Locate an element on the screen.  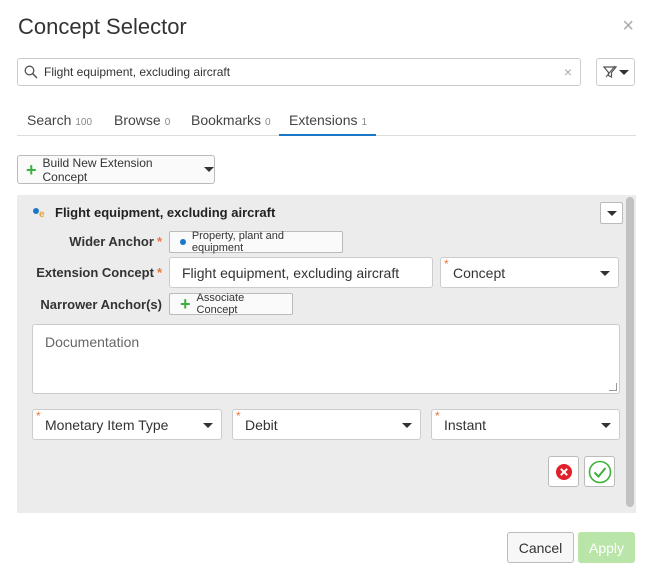
concept-type-value: Concept is located at coordinates (479, 272).